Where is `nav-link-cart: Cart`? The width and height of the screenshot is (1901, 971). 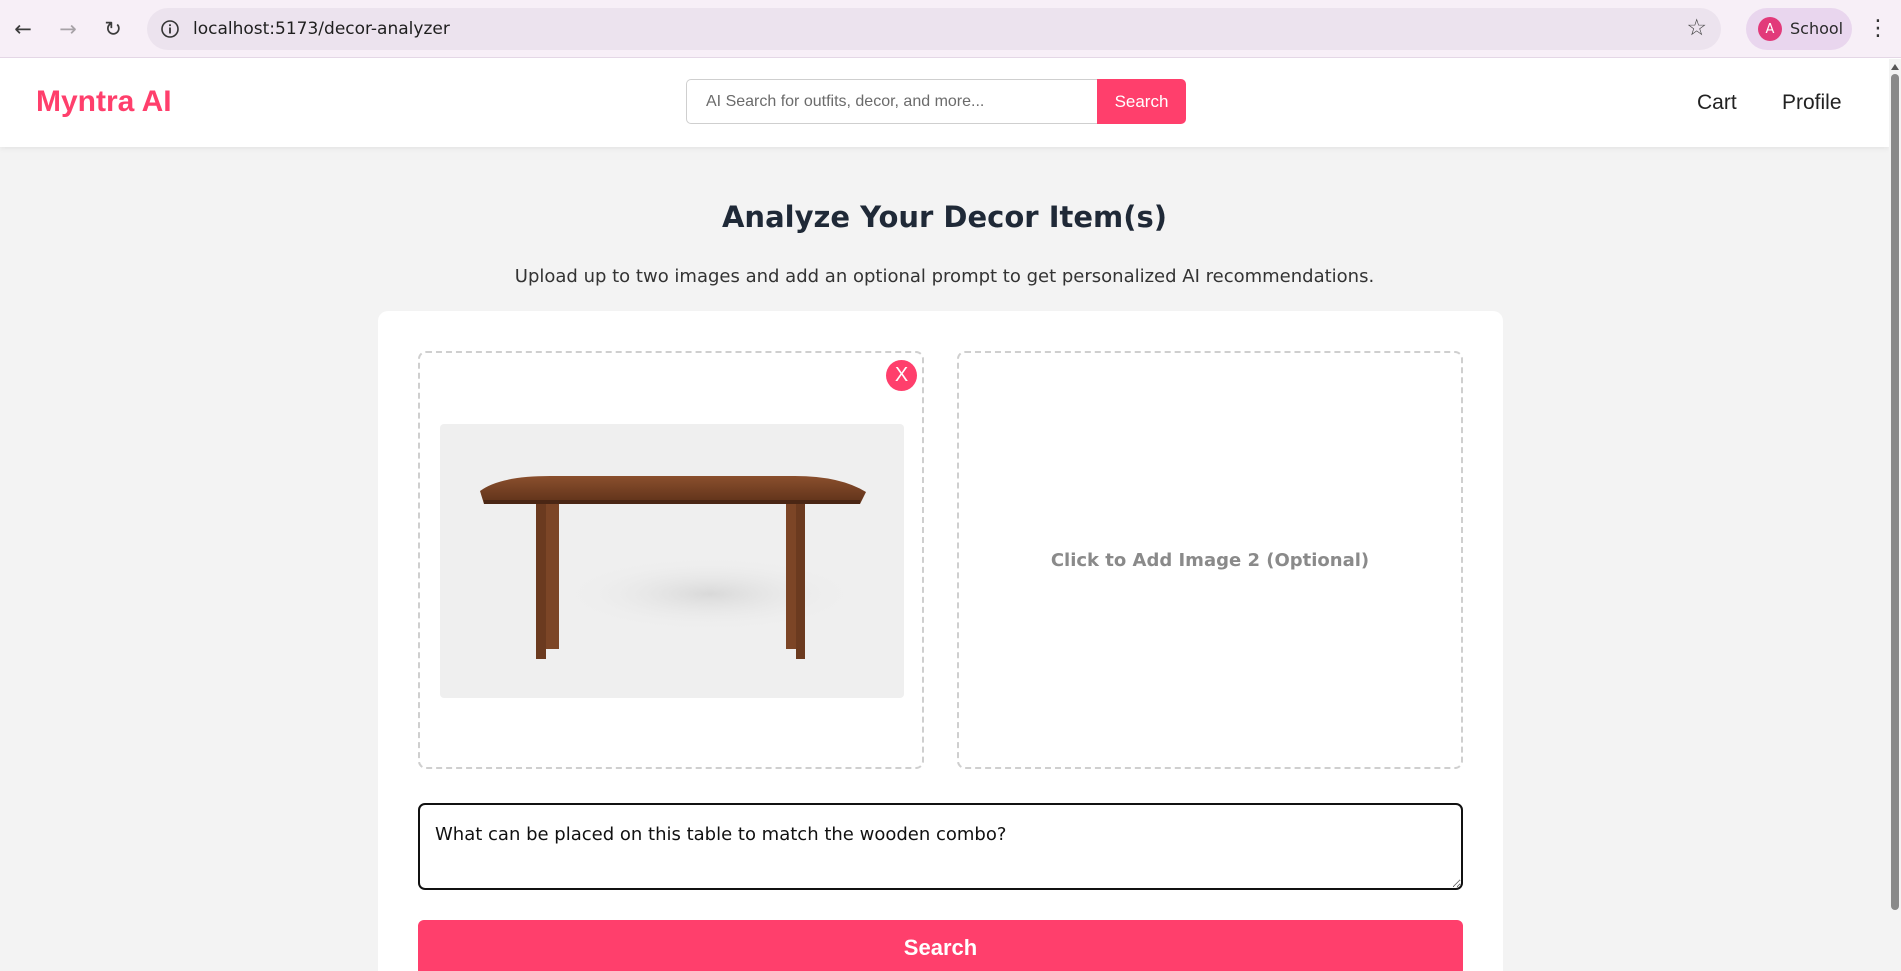 nav-link-cart: Cart is located at coordinates (1717, 103).